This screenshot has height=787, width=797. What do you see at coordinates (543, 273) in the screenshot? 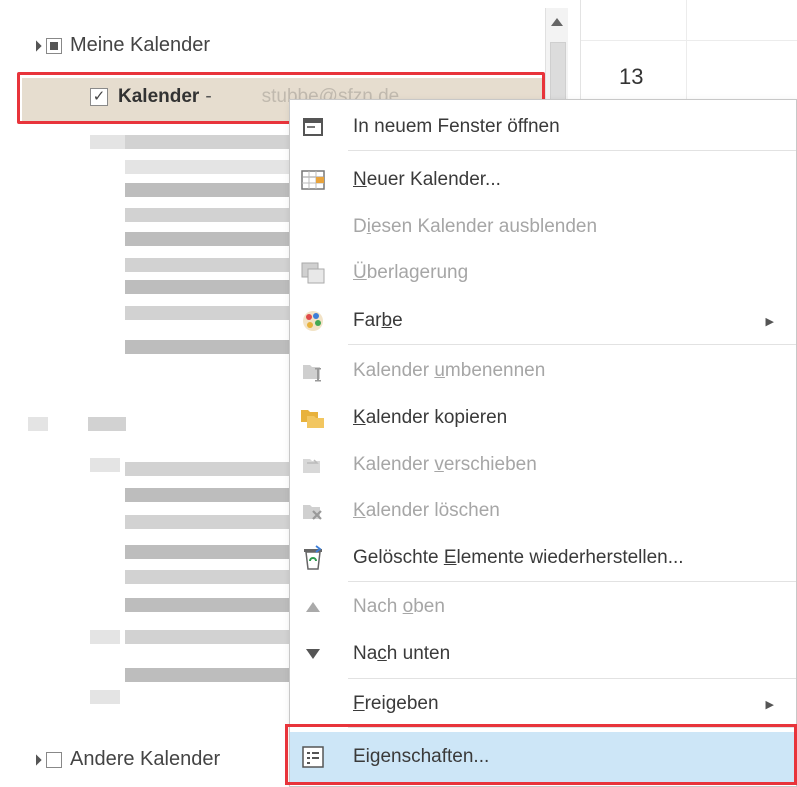
I see `menu-item-overlay: Überlagerung` at bounding box center [543, 273].